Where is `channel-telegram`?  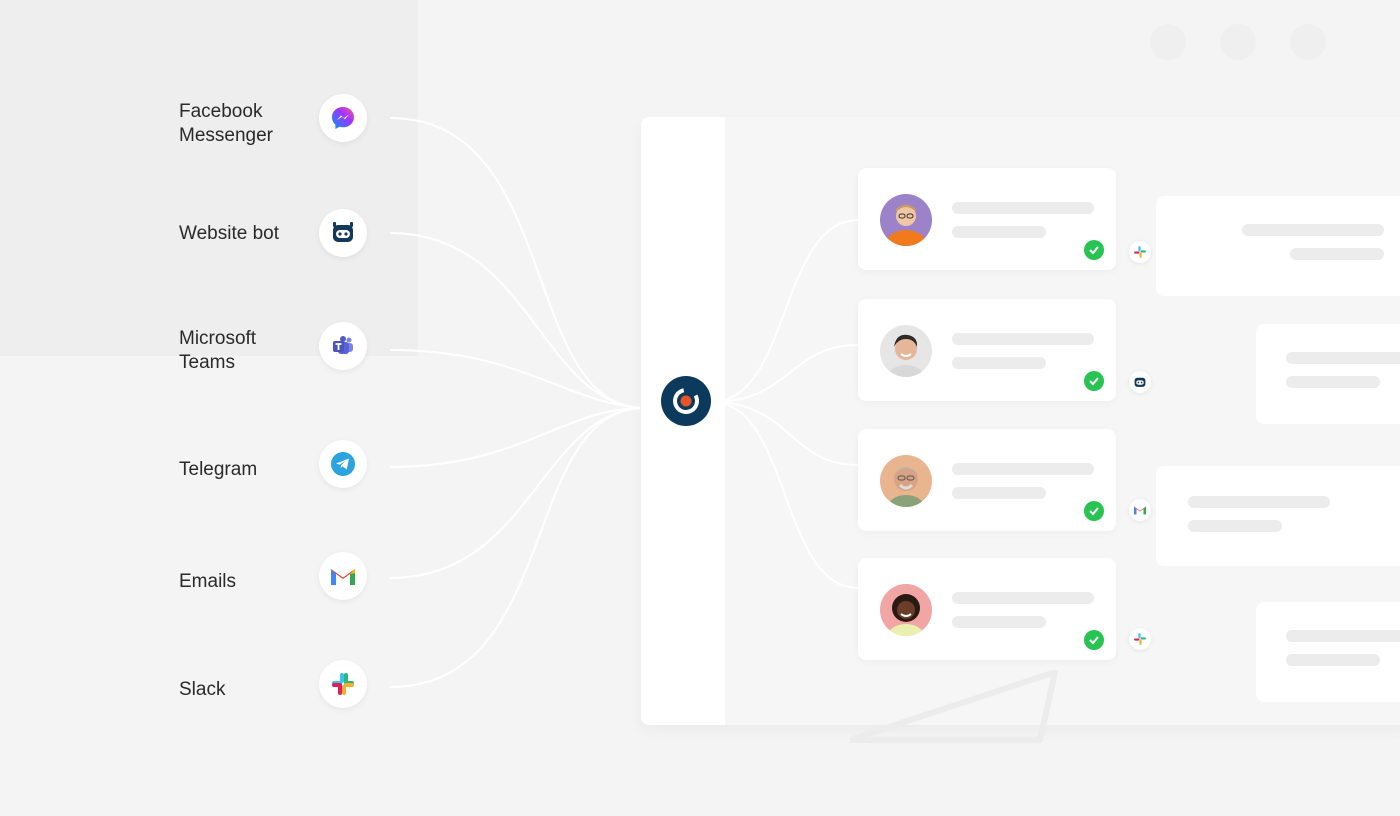 channel-telegram is located at coordinates (343, 464).